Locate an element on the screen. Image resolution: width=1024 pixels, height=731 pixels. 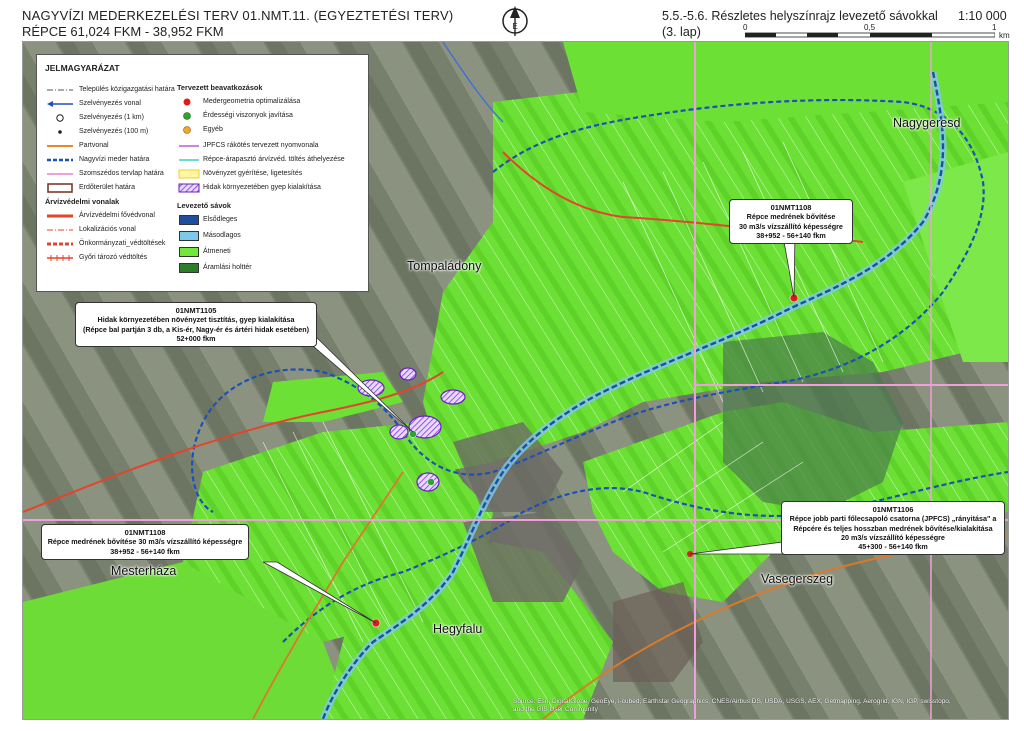
reservoir-dike-symbol is located at coordinates (60, 258).